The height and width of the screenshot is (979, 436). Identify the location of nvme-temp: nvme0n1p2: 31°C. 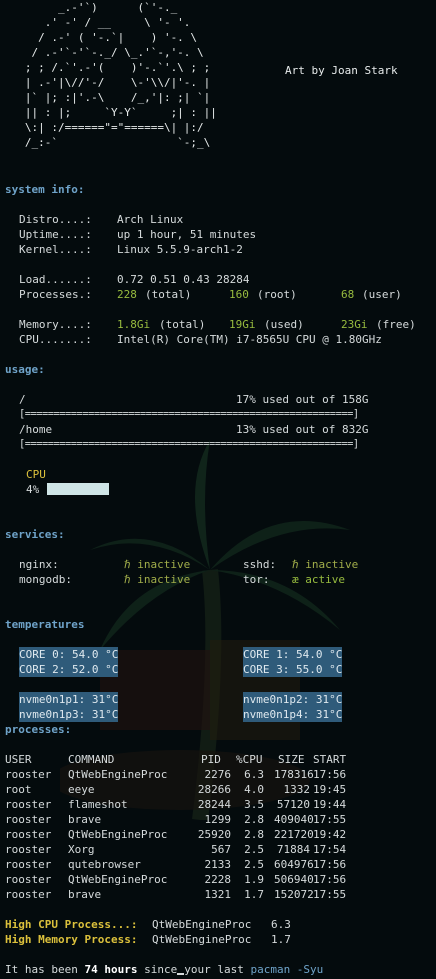
(293, 699).